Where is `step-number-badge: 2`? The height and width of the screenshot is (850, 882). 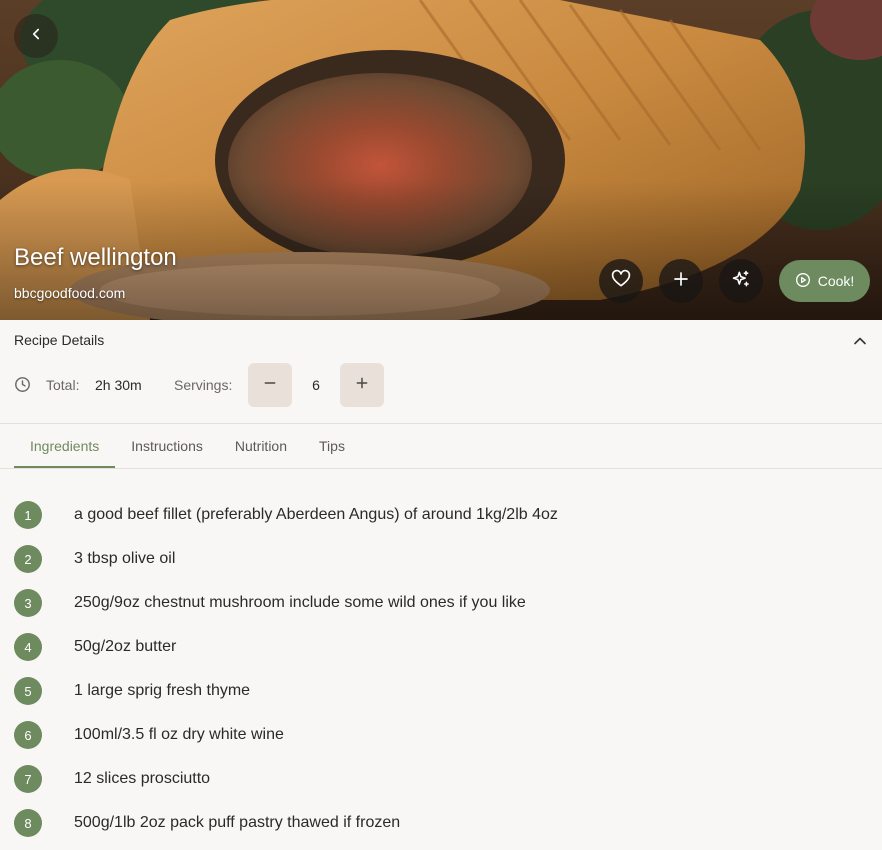
step-number-badge: 2 is located at coordinates (28, 559).